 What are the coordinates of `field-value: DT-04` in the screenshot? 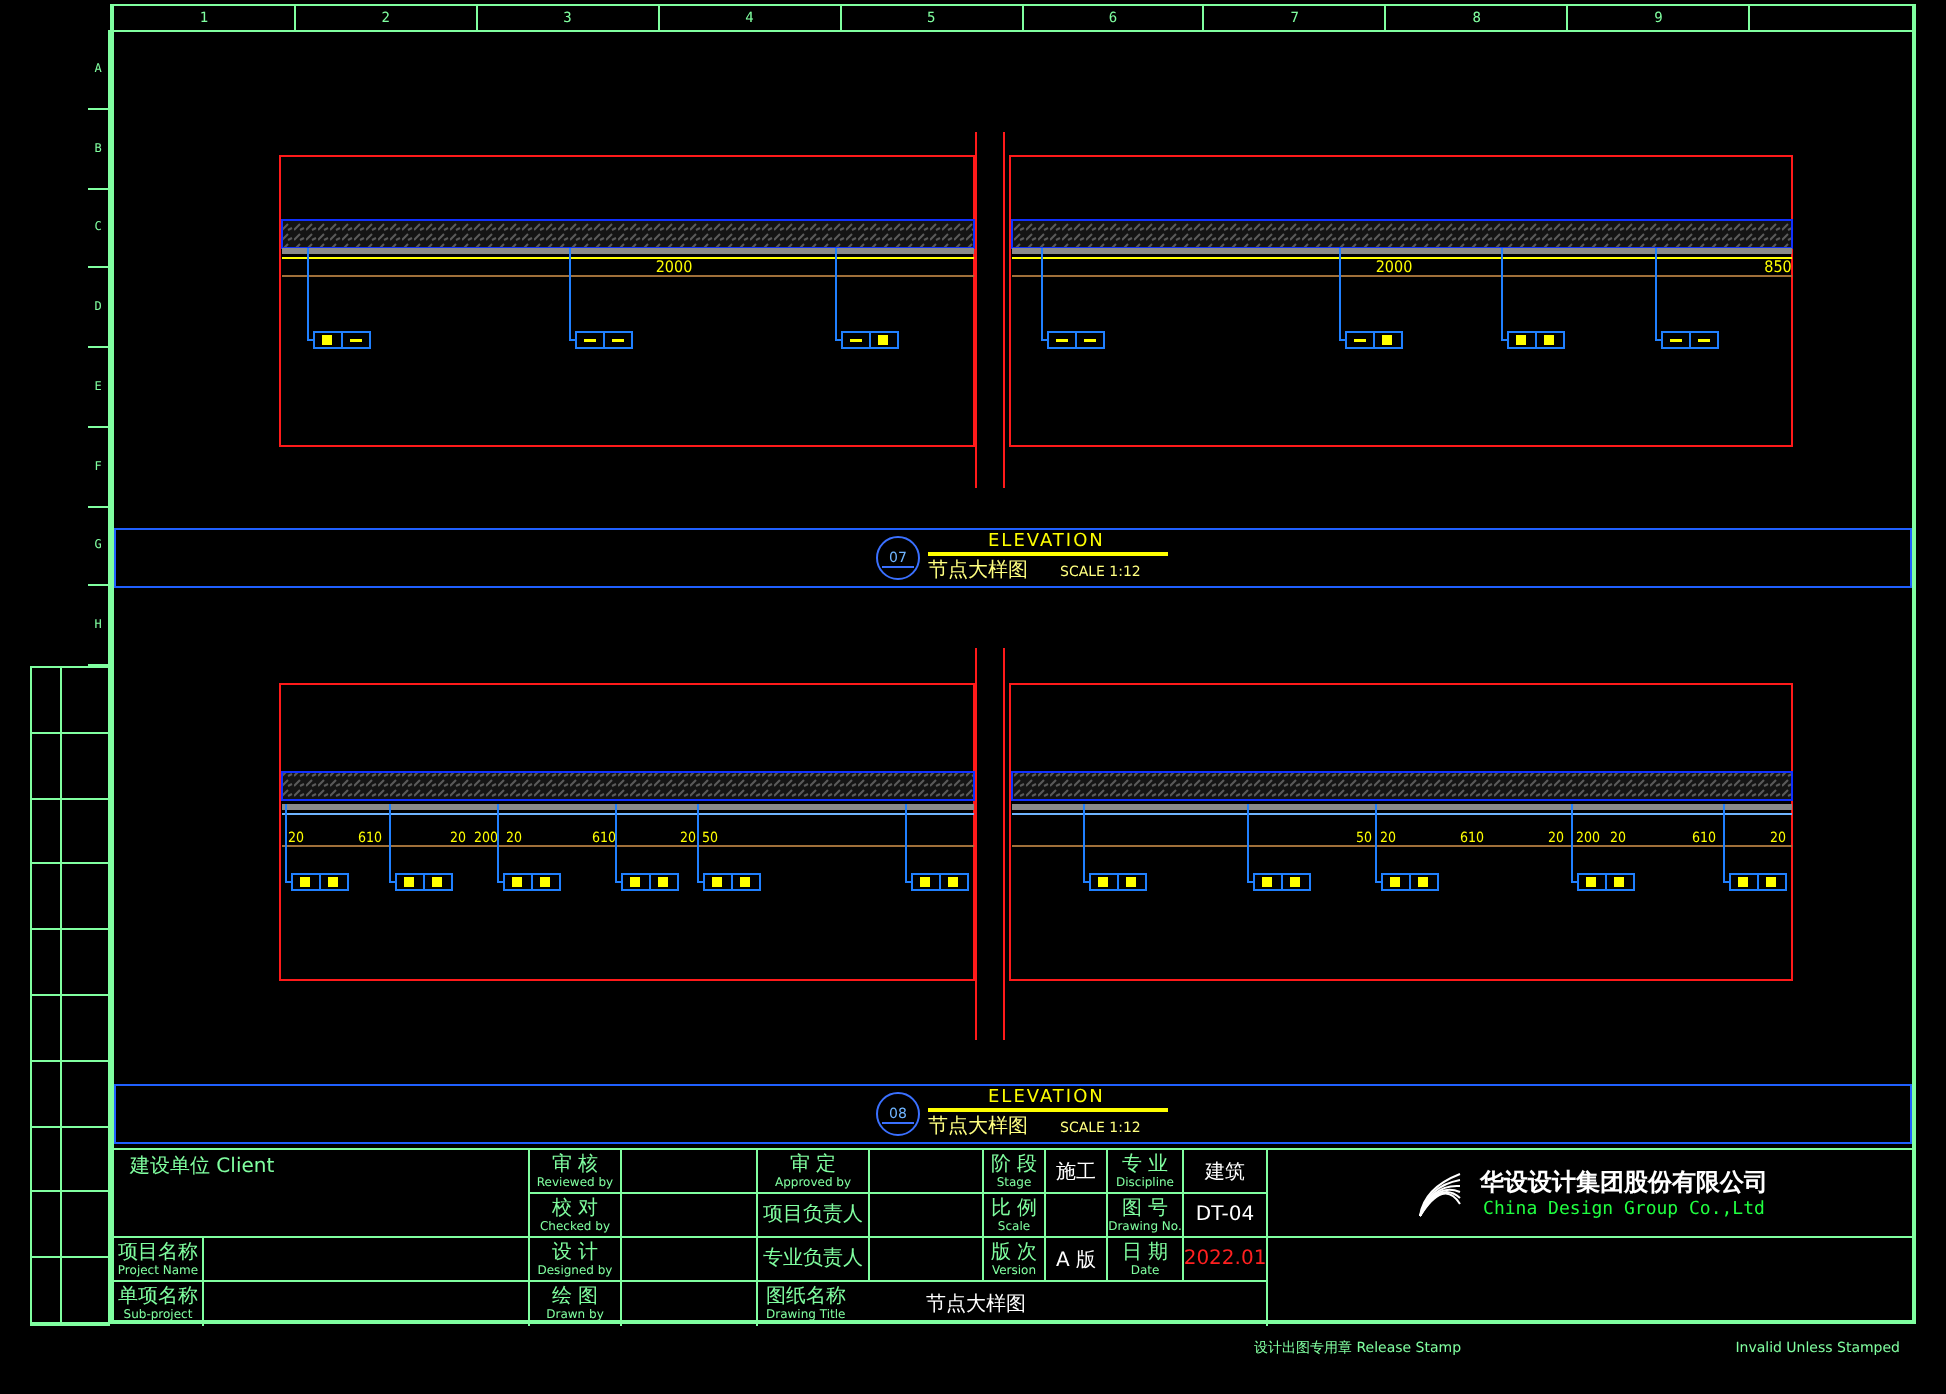 It's located at (1225, 1215).